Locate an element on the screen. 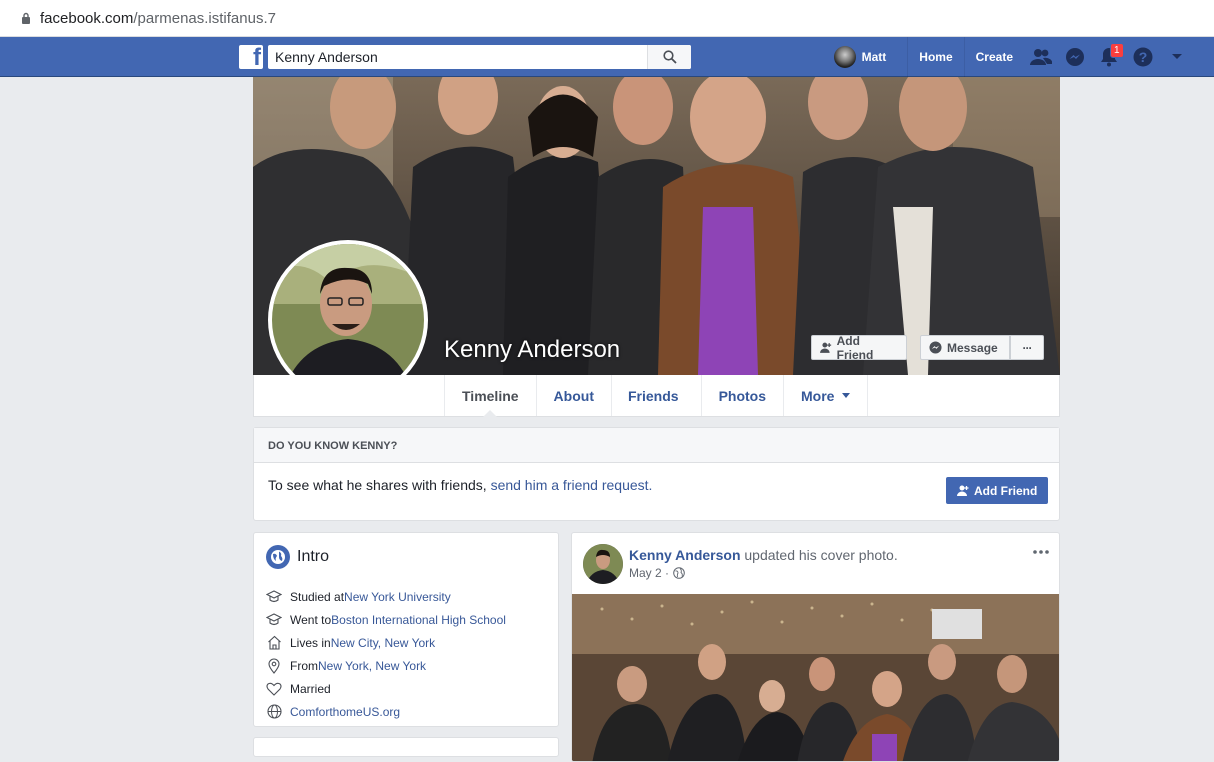 This screenshot has height=762, width=1214. search-box is located at coordinates (479, 57).